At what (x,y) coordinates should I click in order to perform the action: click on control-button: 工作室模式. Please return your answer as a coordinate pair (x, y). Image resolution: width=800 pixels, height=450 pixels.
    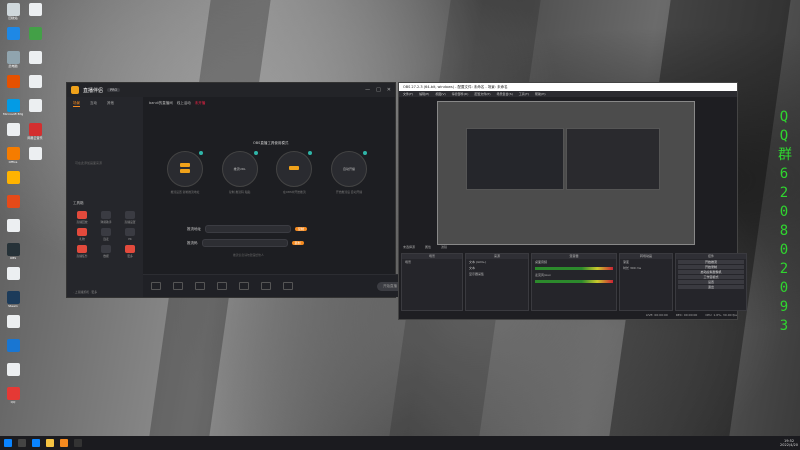
    Looking at the image, I should click on (711, 277).